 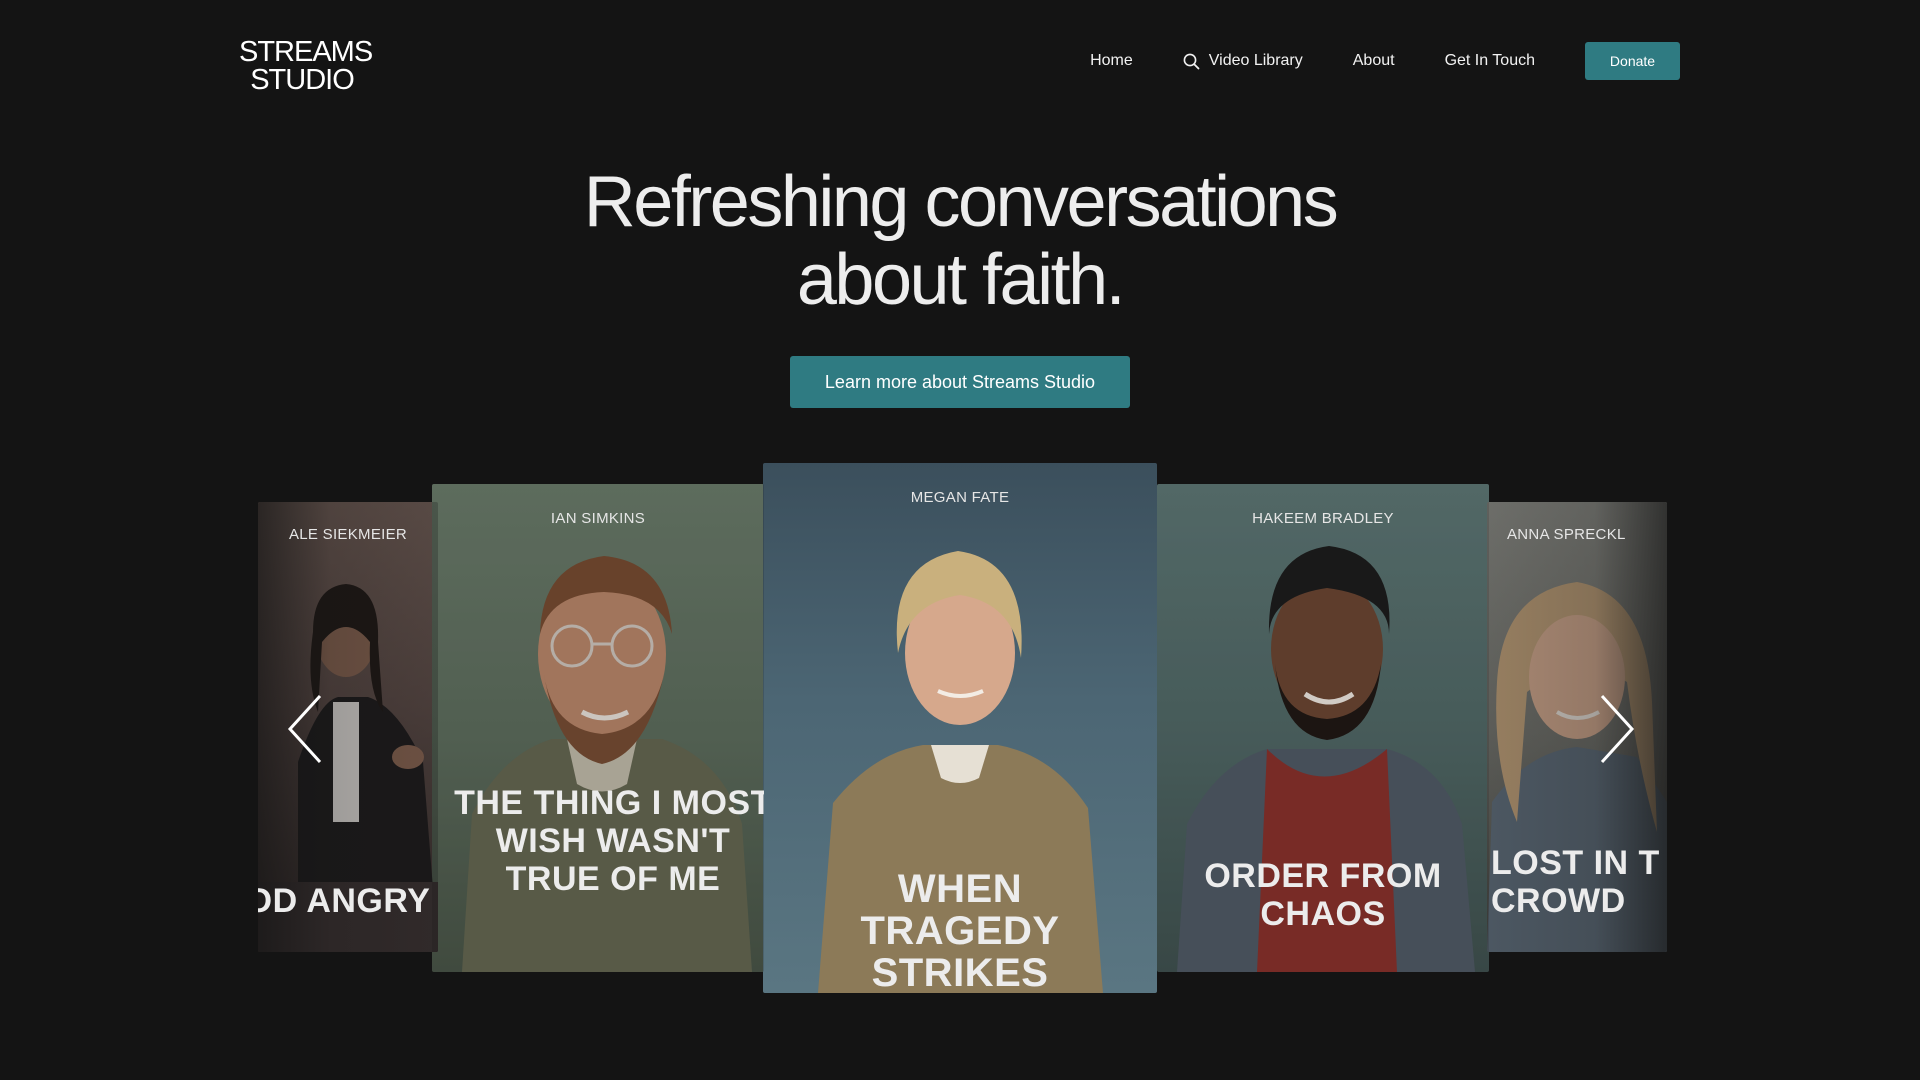 I want to click on logo-line-2: STUDIO, so click(x=302, y=80).